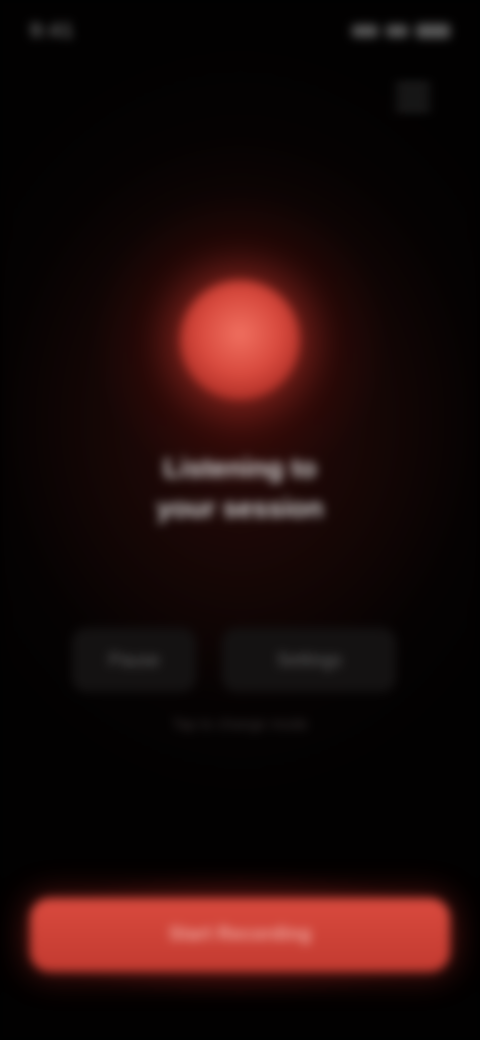  Describe the element at coordinates (309, 660) in the screenshot. I see `option-settings-button: Settings` at that location.